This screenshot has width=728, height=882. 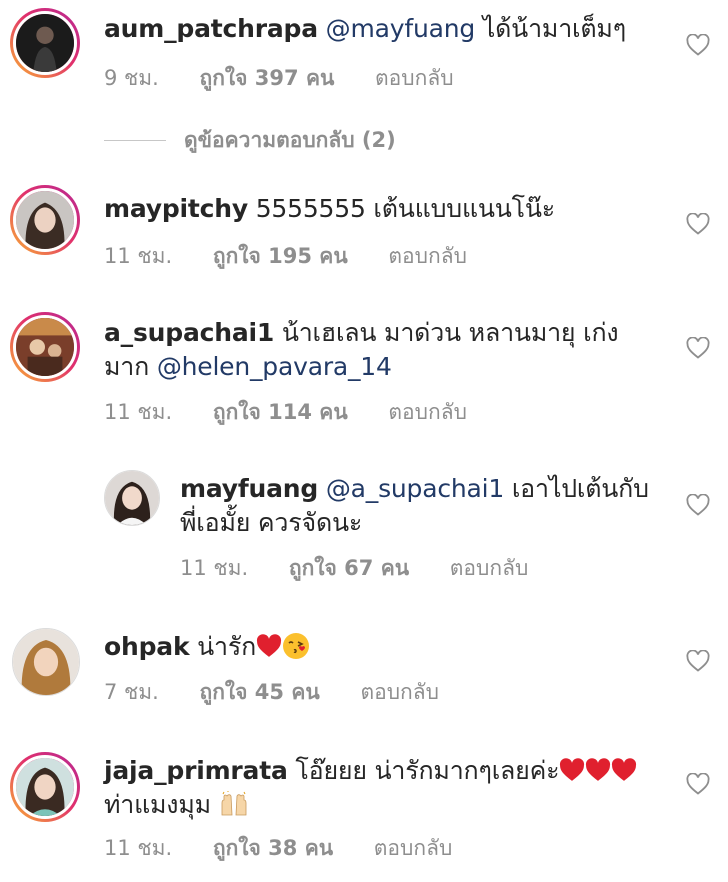 I want to click on comment-text-line2: ท่าแมงมุม, so click(x=161, y=804).